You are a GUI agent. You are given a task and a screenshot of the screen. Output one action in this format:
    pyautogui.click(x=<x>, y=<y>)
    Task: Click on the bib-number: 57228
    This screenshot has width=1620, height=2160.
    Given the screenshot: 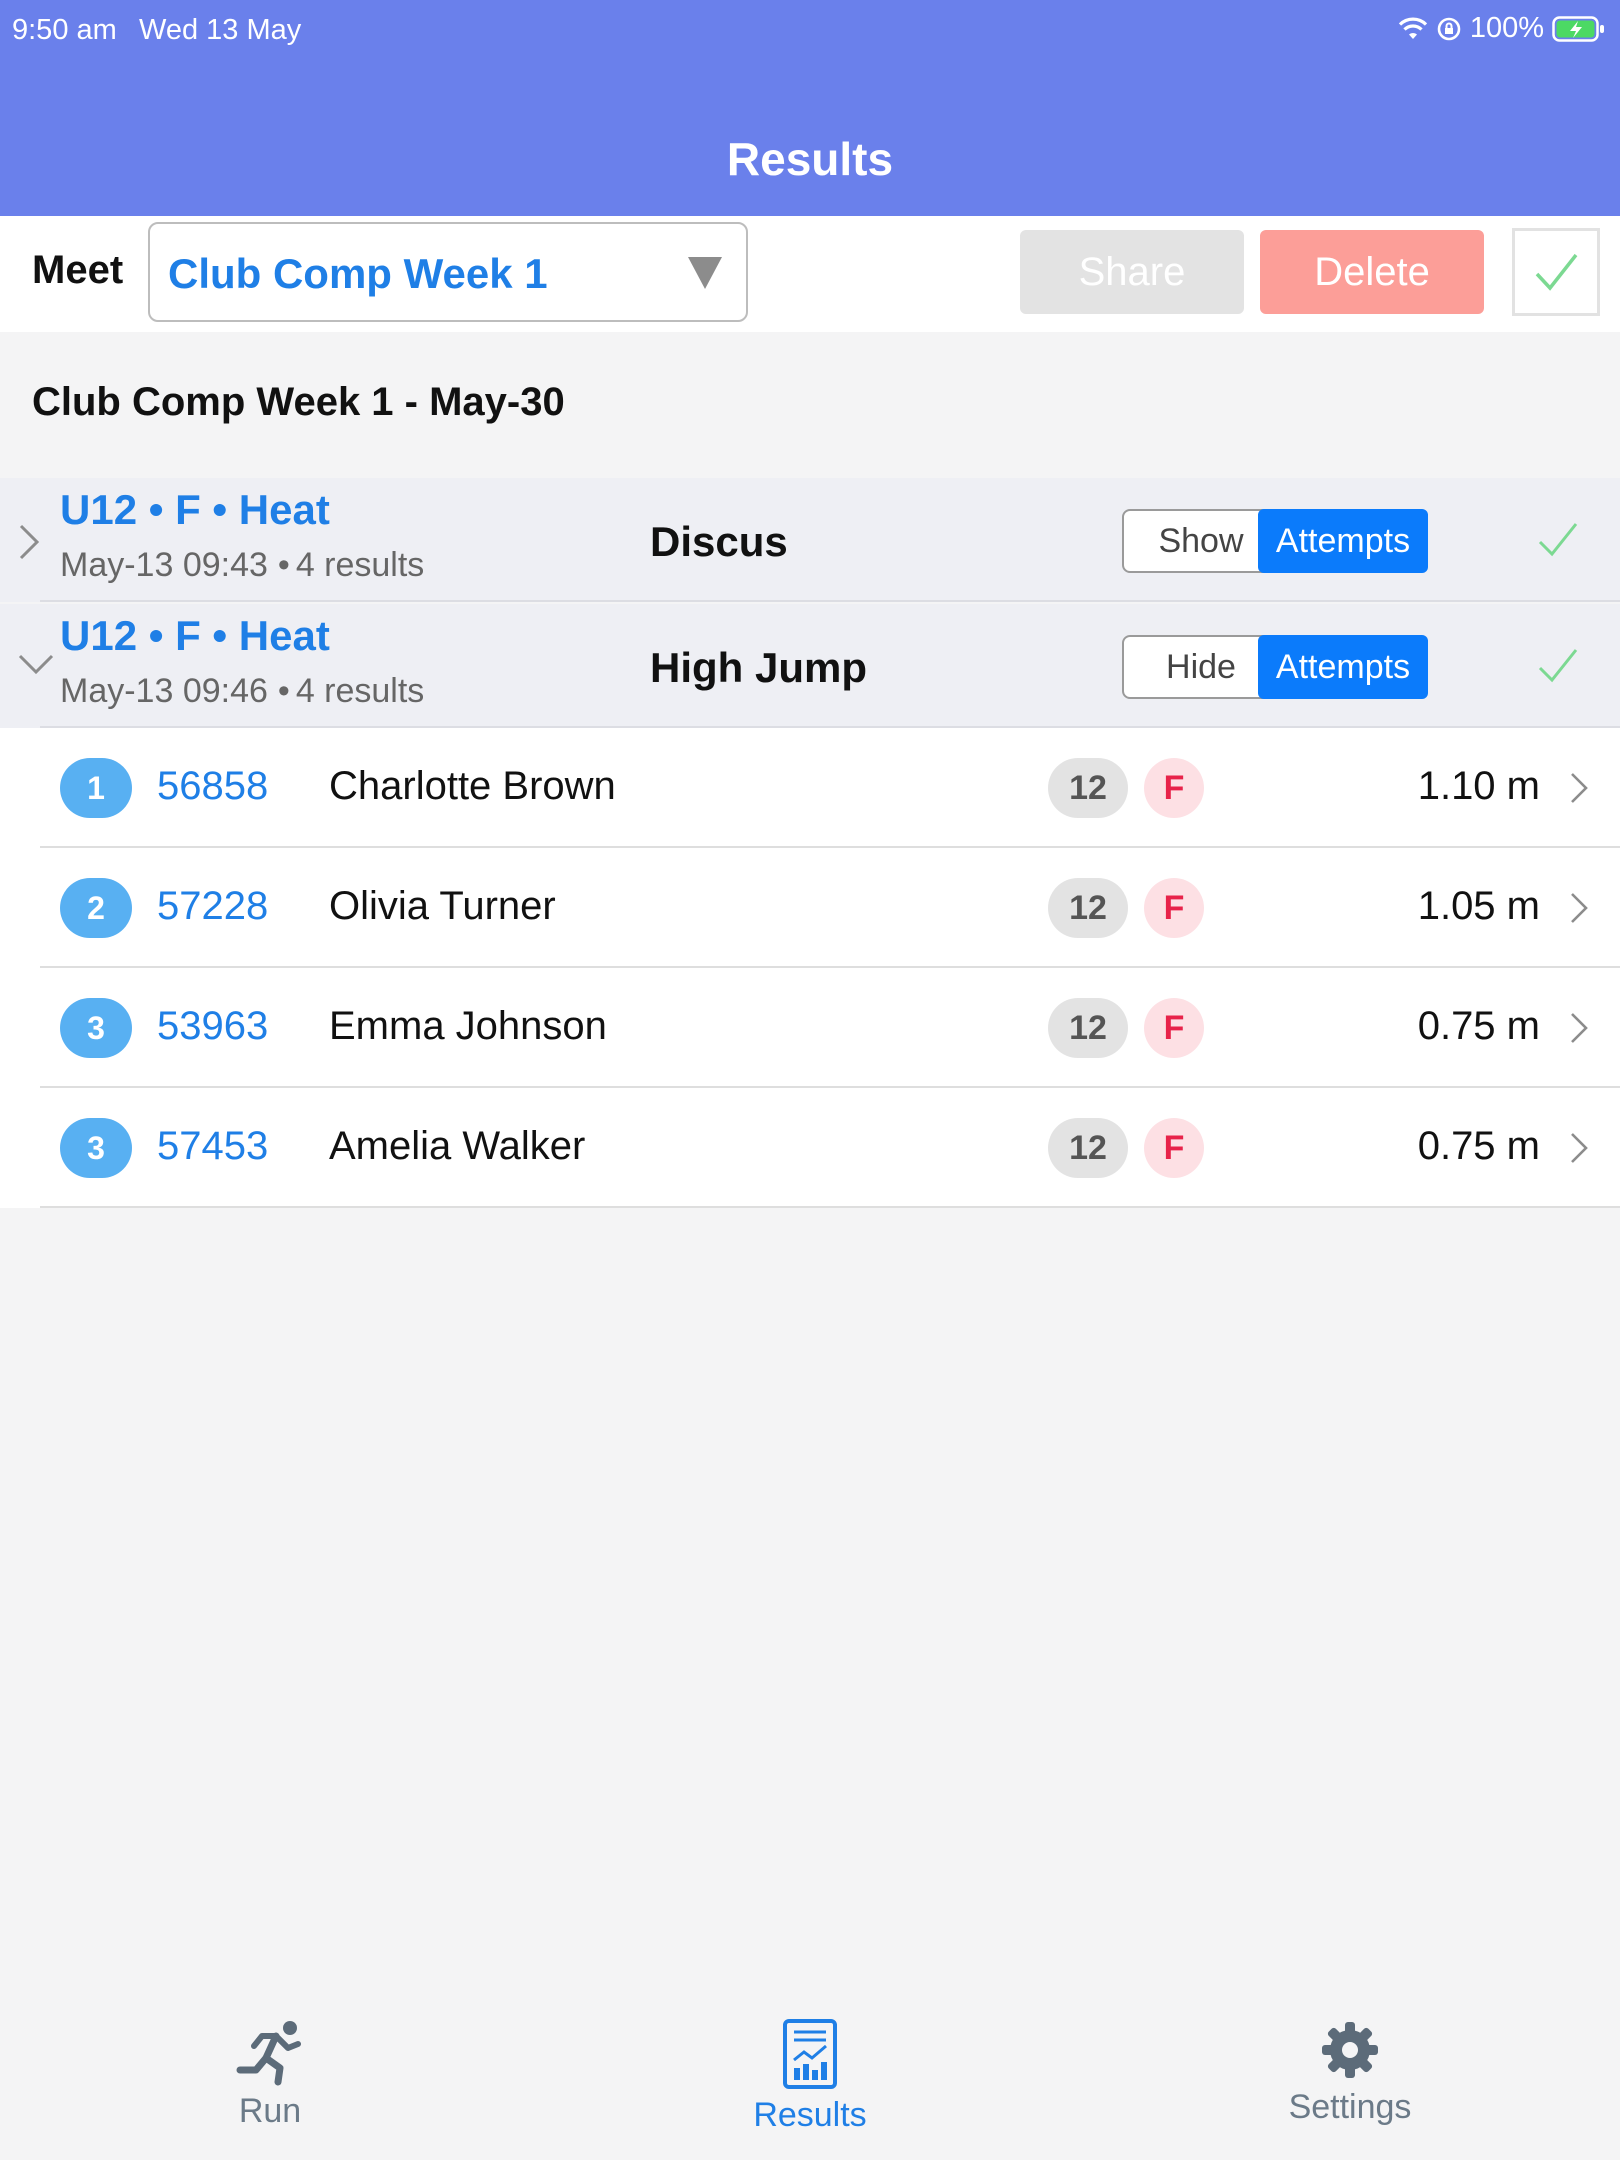 What is the action you would take?
    pyautogui.click(x=212, y=906)
    